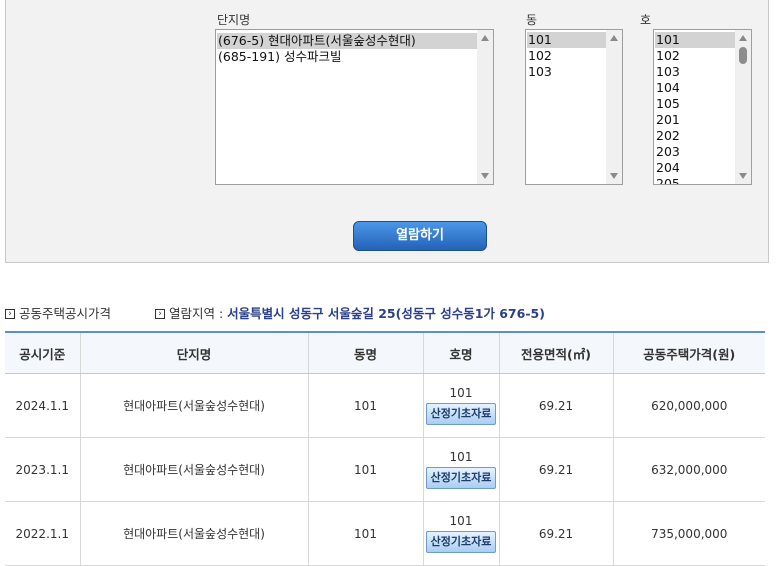  Describe the element at coordinates (566, 40) in the screenshot. I see `dong-option: 101` at that location.